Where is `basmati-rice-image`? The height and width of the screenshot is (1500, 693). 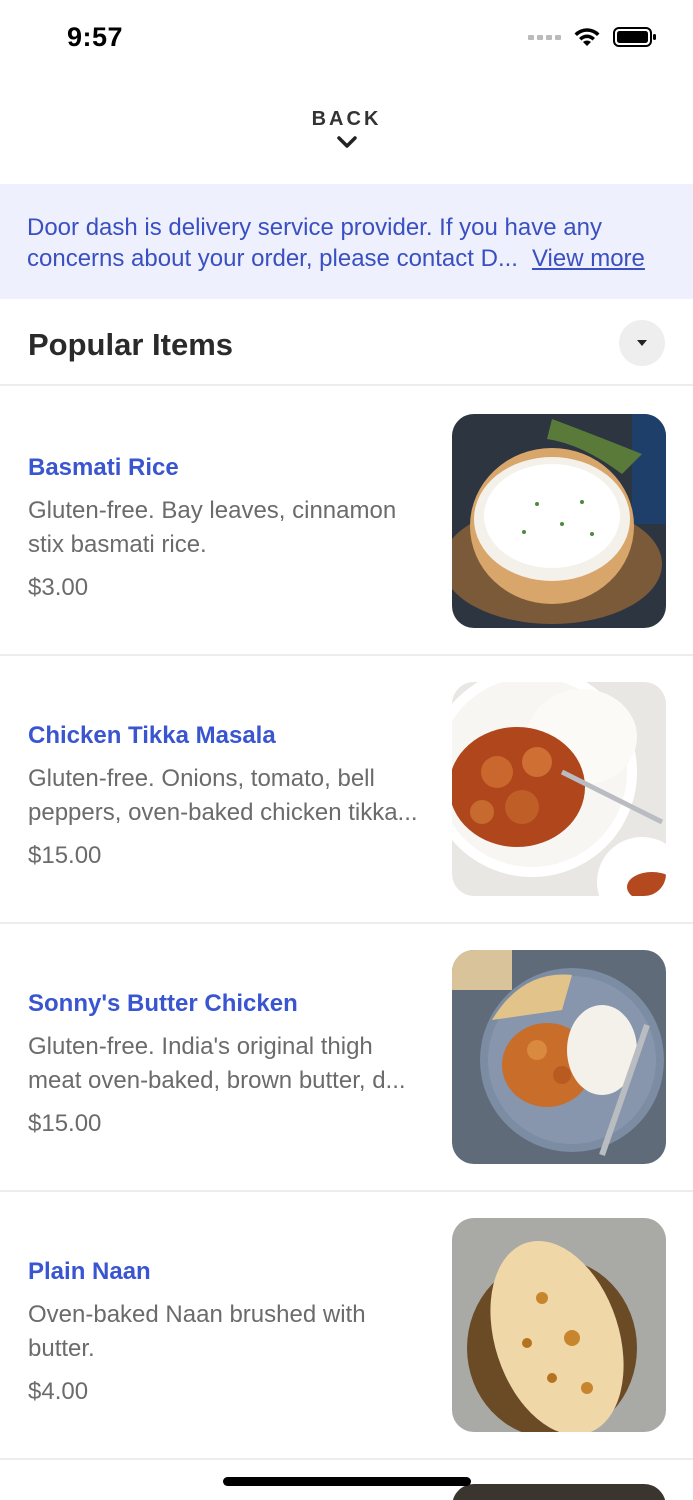 basmati-rice-image is located at coordinates (559, 521).